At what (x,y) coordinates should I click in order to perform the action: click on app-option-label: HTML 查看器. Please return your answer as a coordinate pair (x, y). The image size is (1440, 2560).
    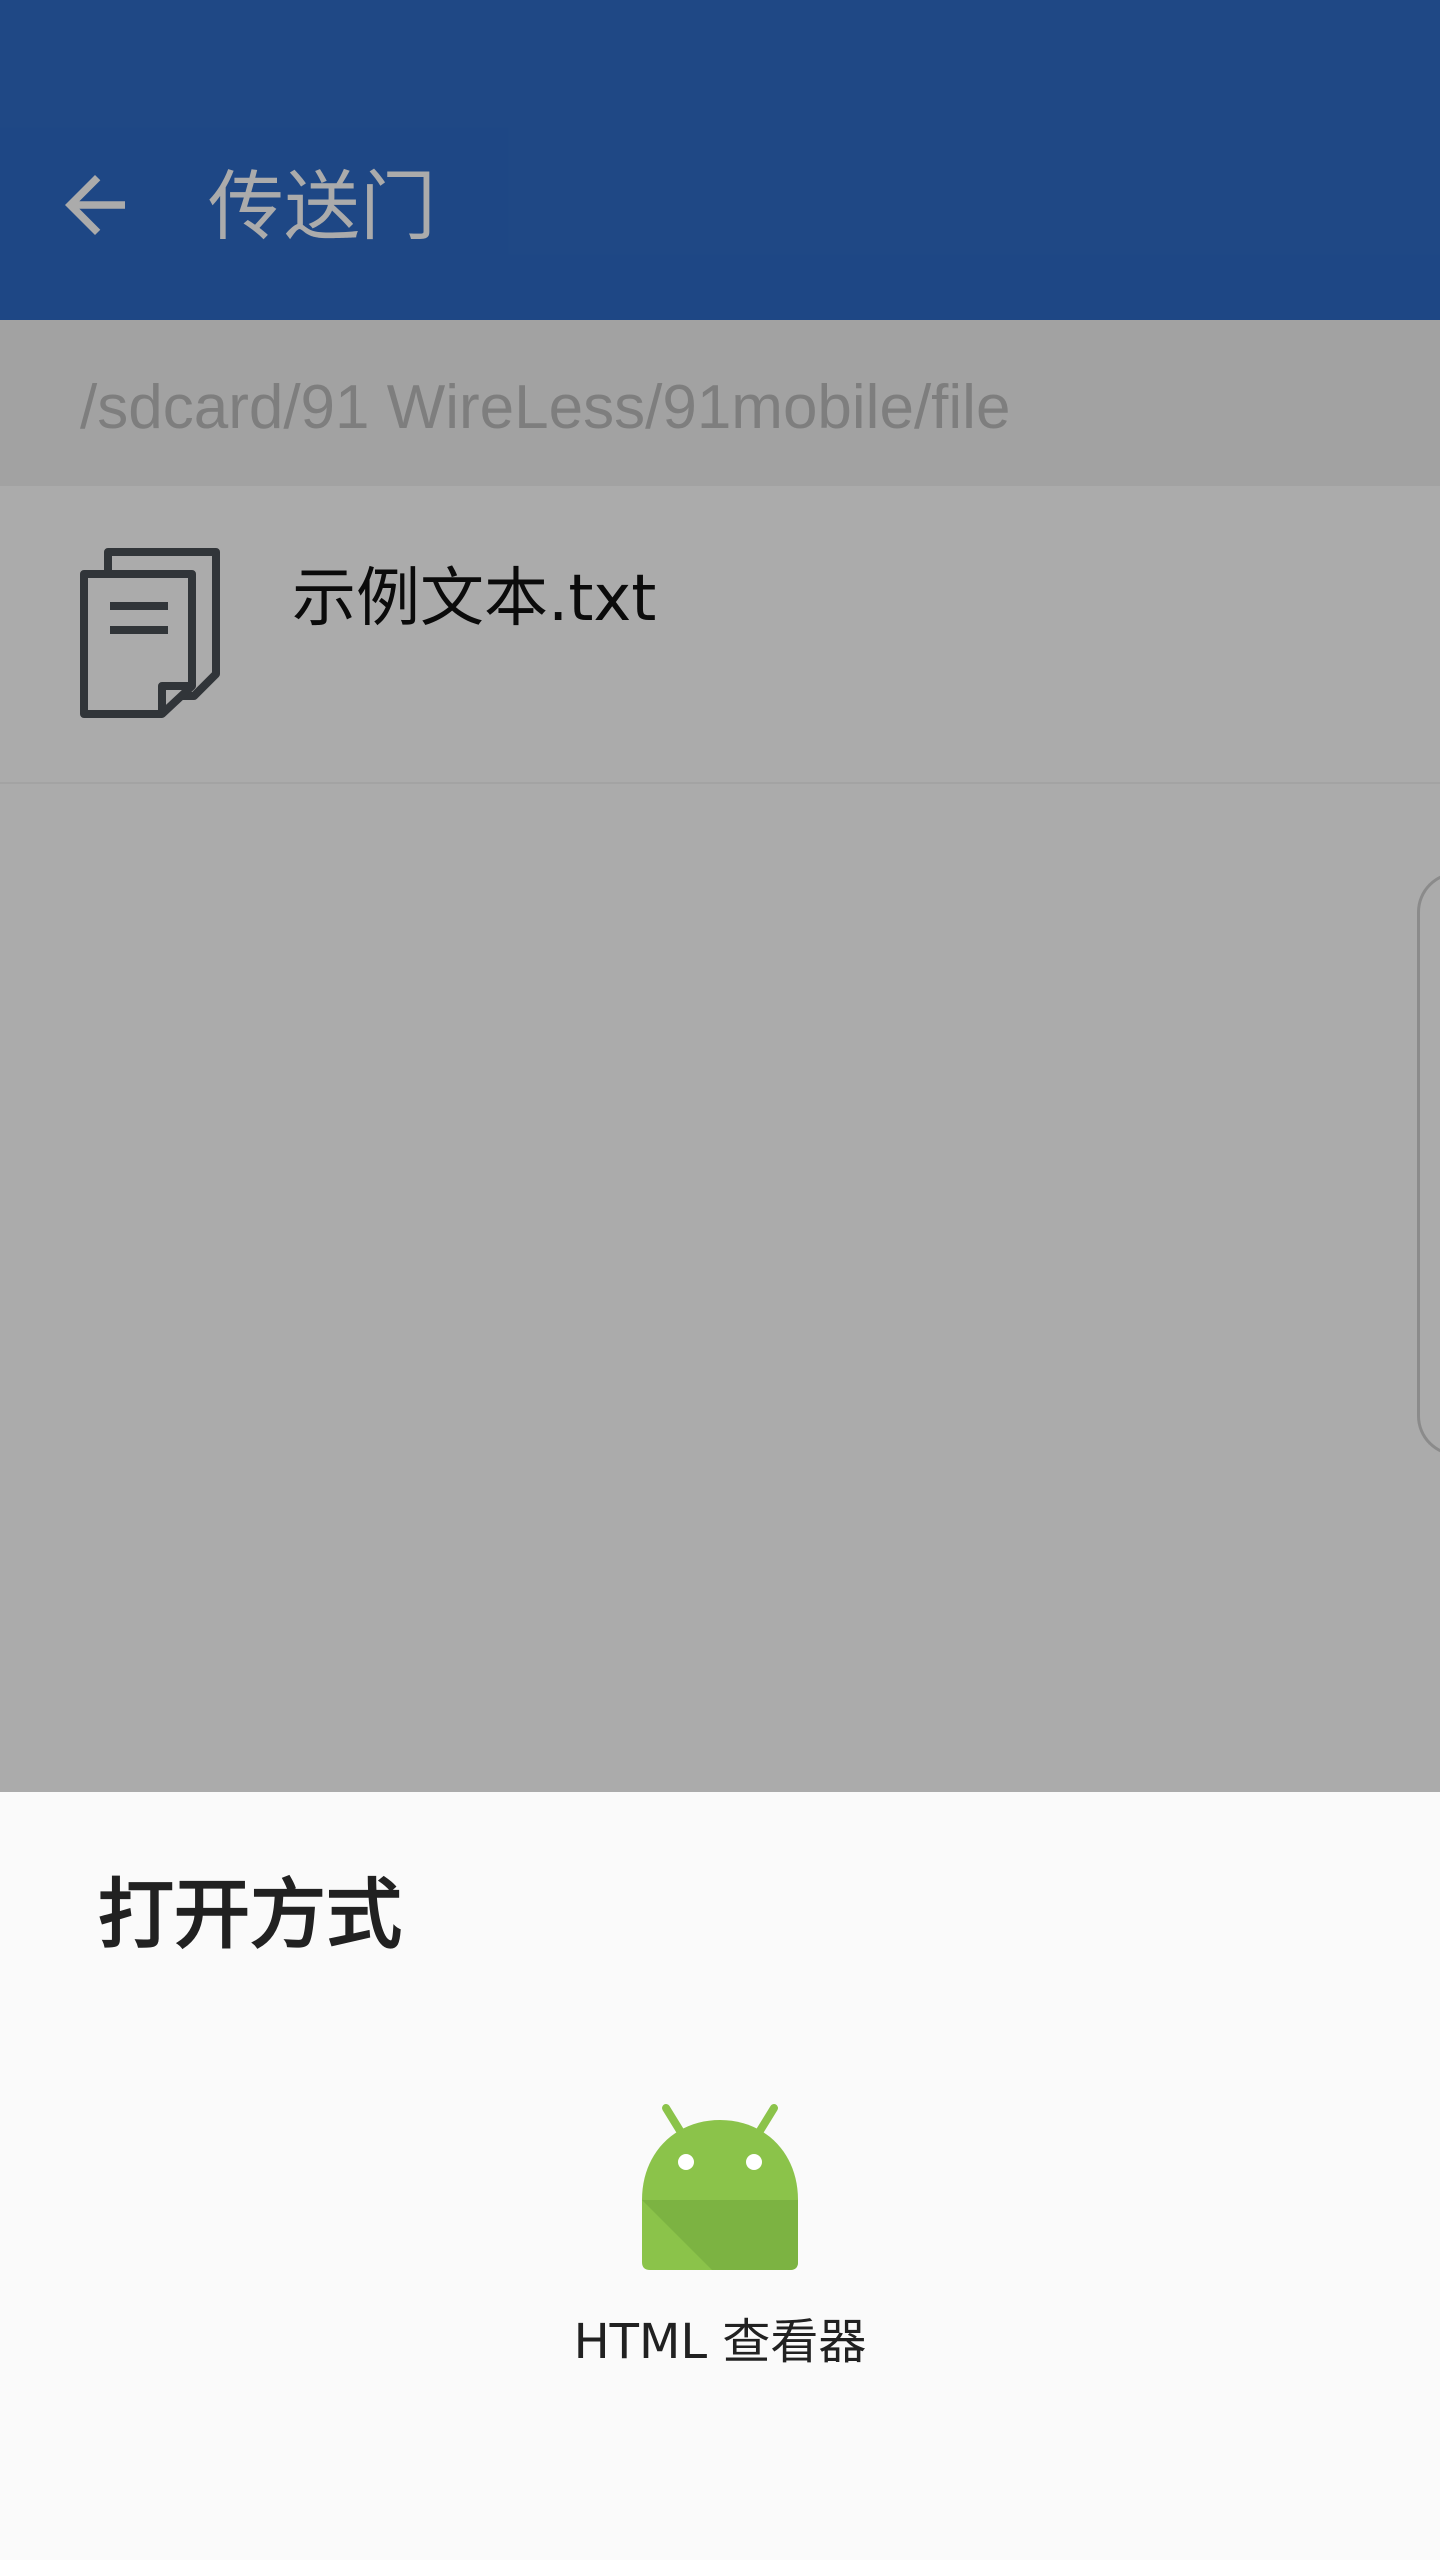
    Looking at the image, I should click on (720, 2342).